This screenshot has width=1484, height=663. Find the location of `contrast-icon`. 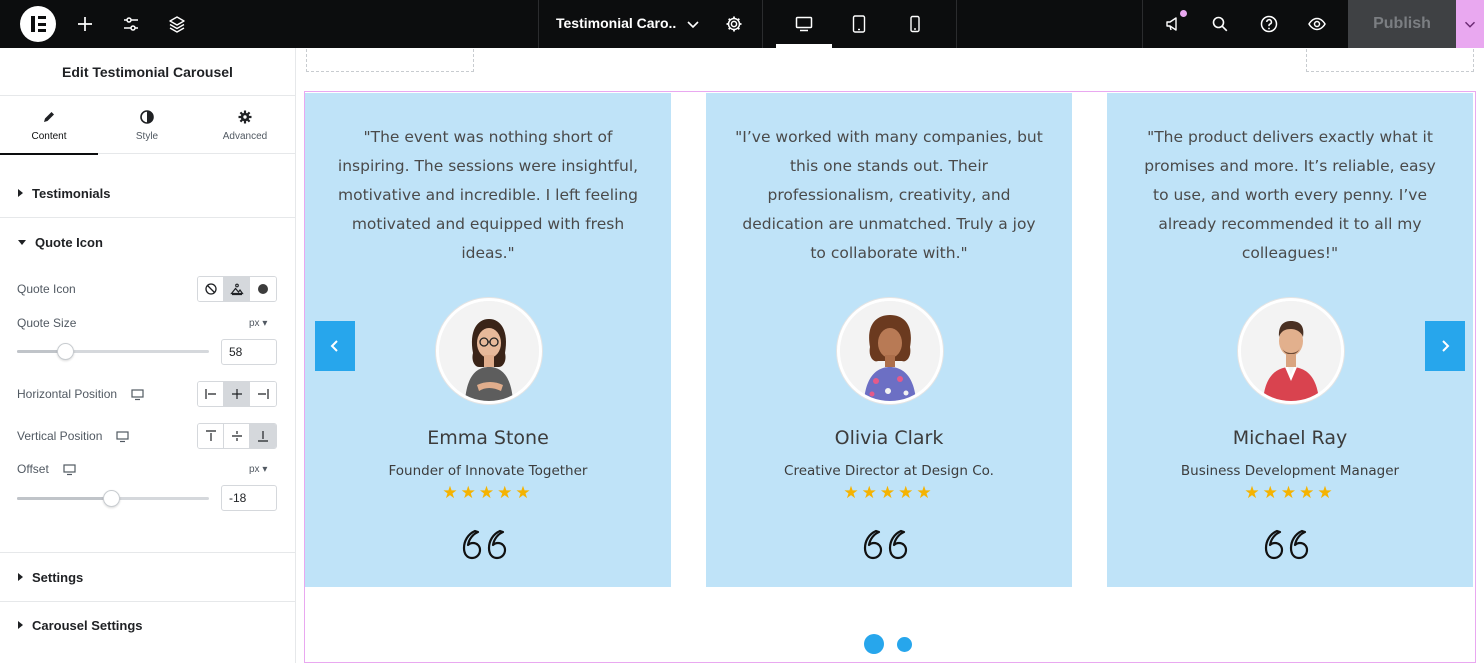

contrast-icon is located at coordinates (147, 116).